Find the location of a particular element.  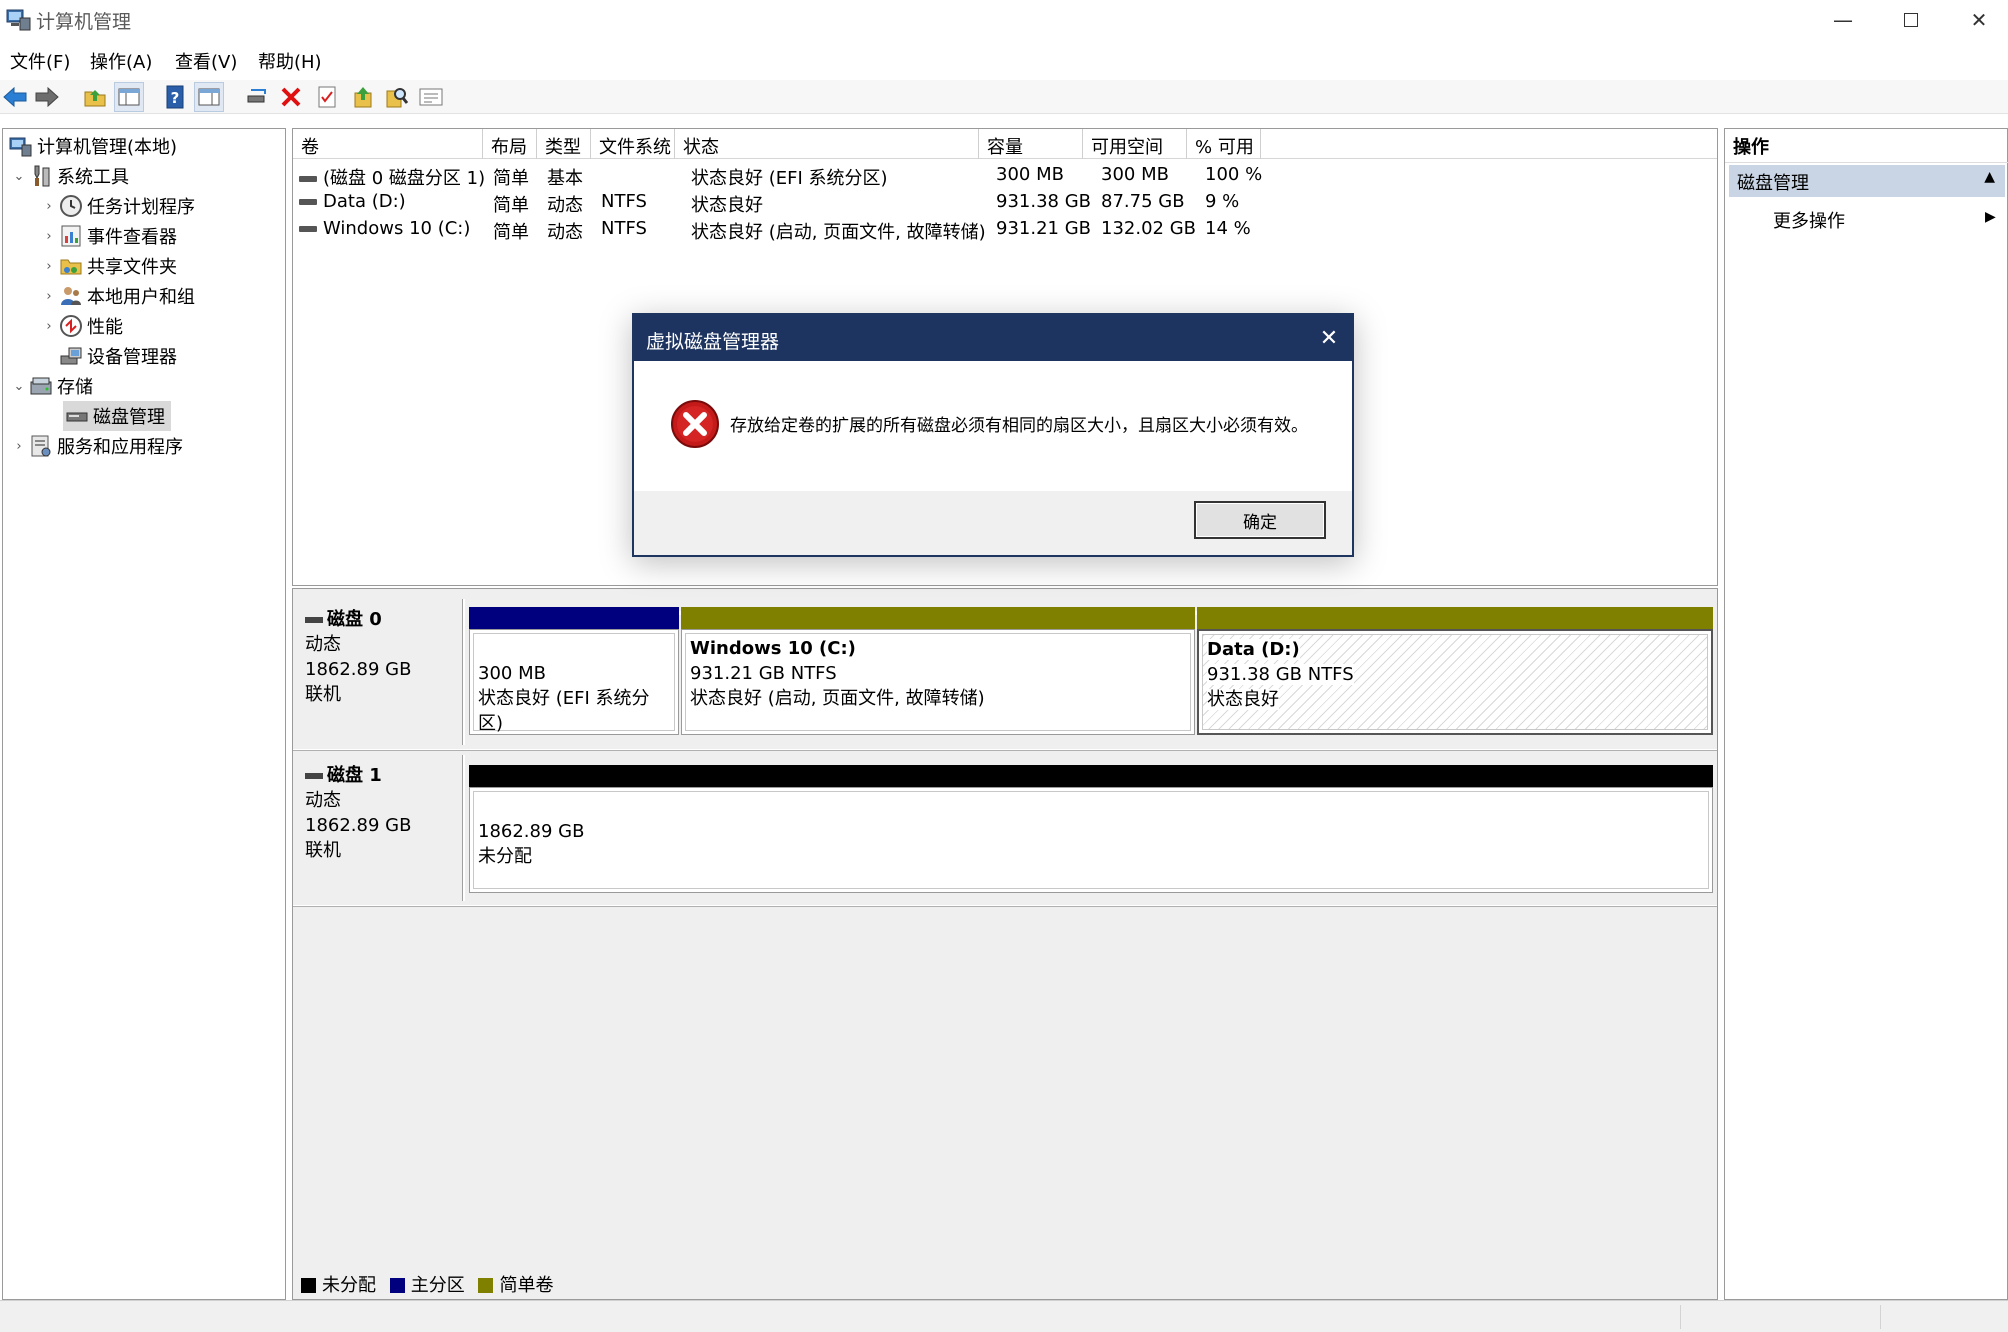

delete-button is located at coordinates (291, 97).